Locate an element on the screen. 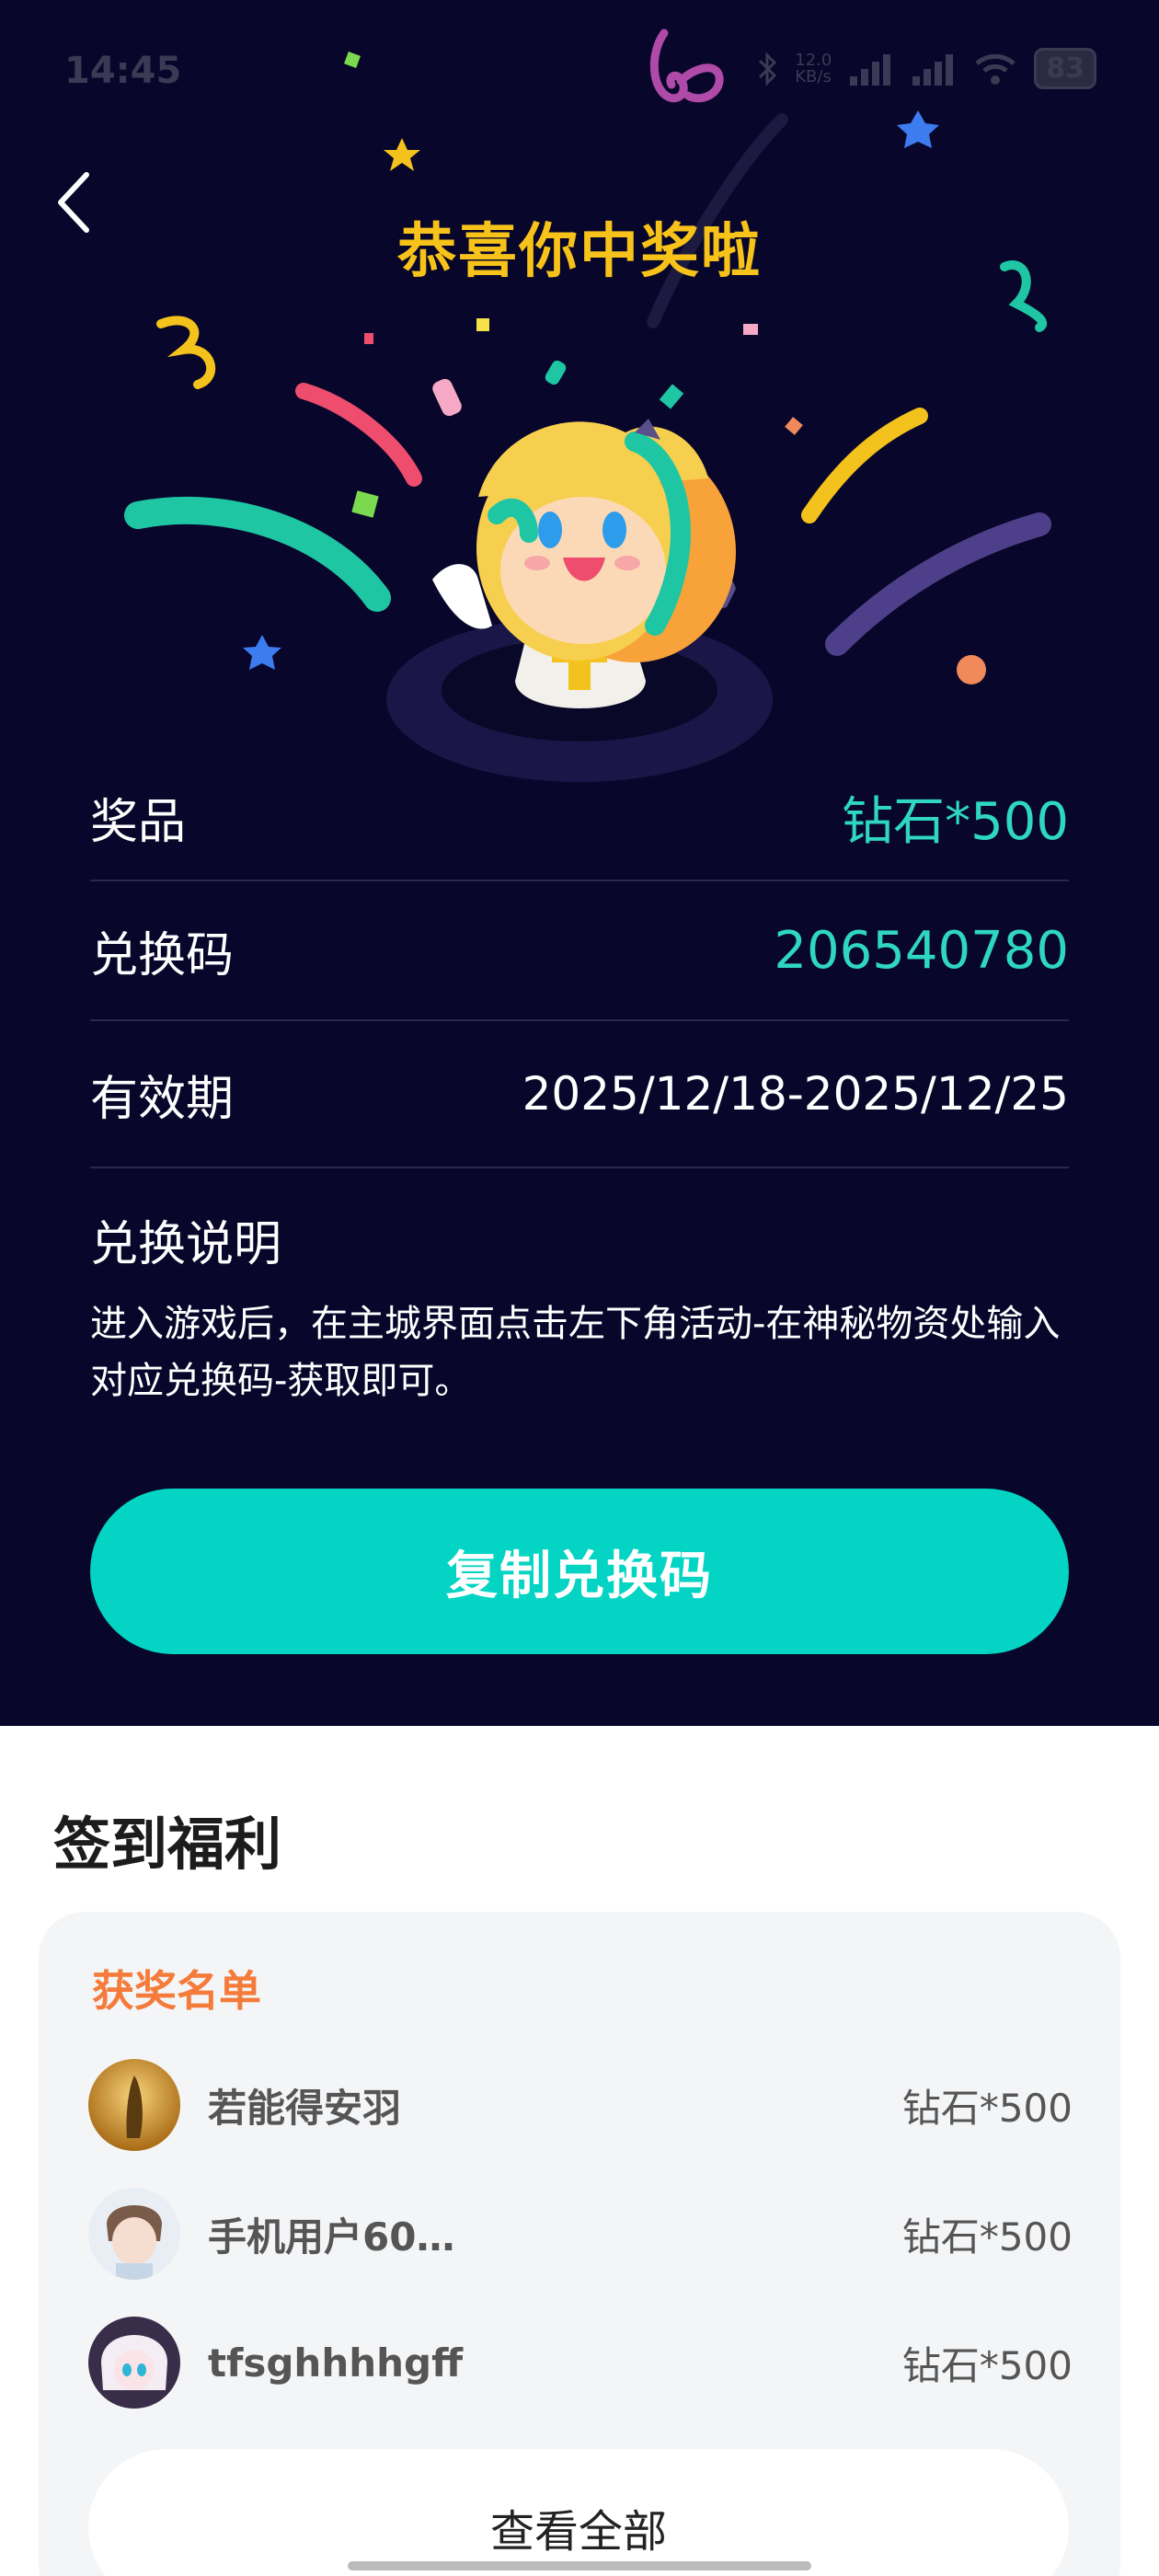 The height and width of the screenshot is (2576, 1159). code-label: 兑换码 is located at coordinates (162, 955).